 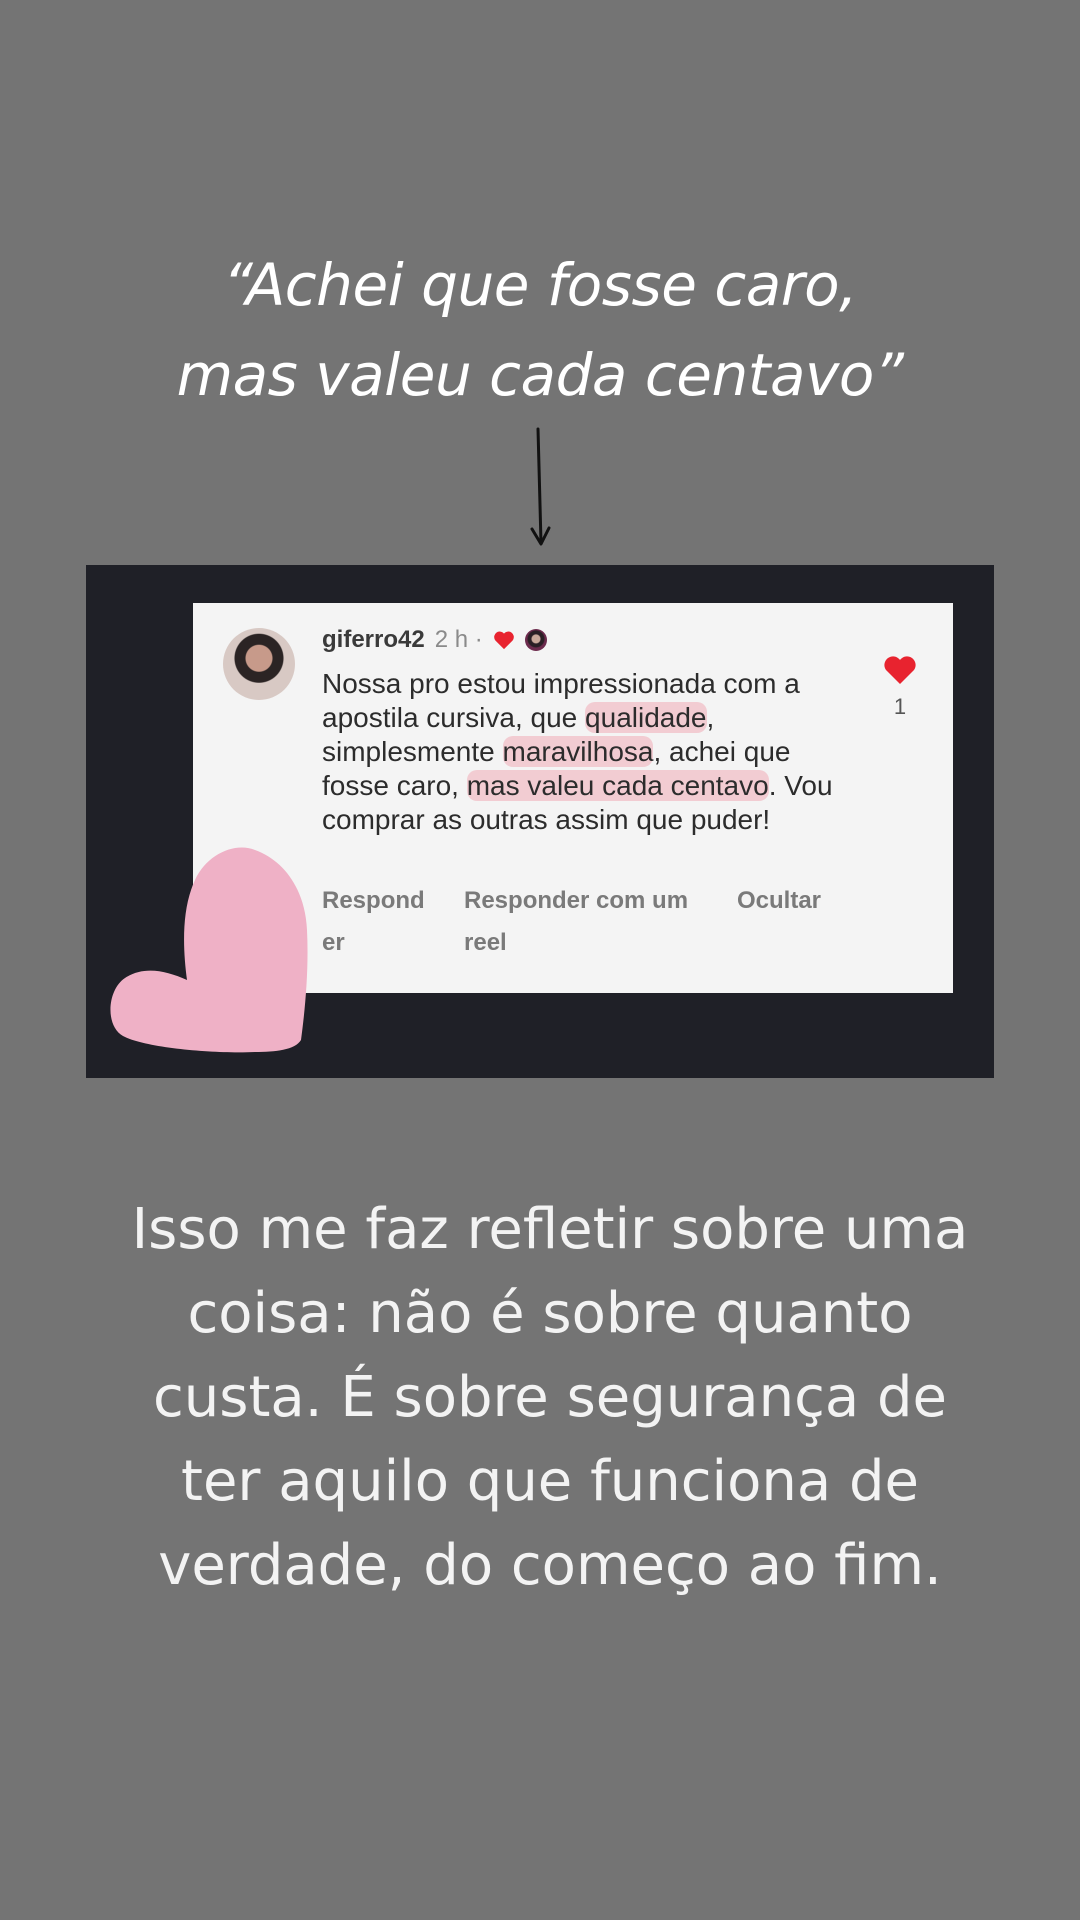 What do you see at coordinates (458, 639) in the screenshot?
I see `timestamp: 2 h ·` at bounding box center [458, 639].